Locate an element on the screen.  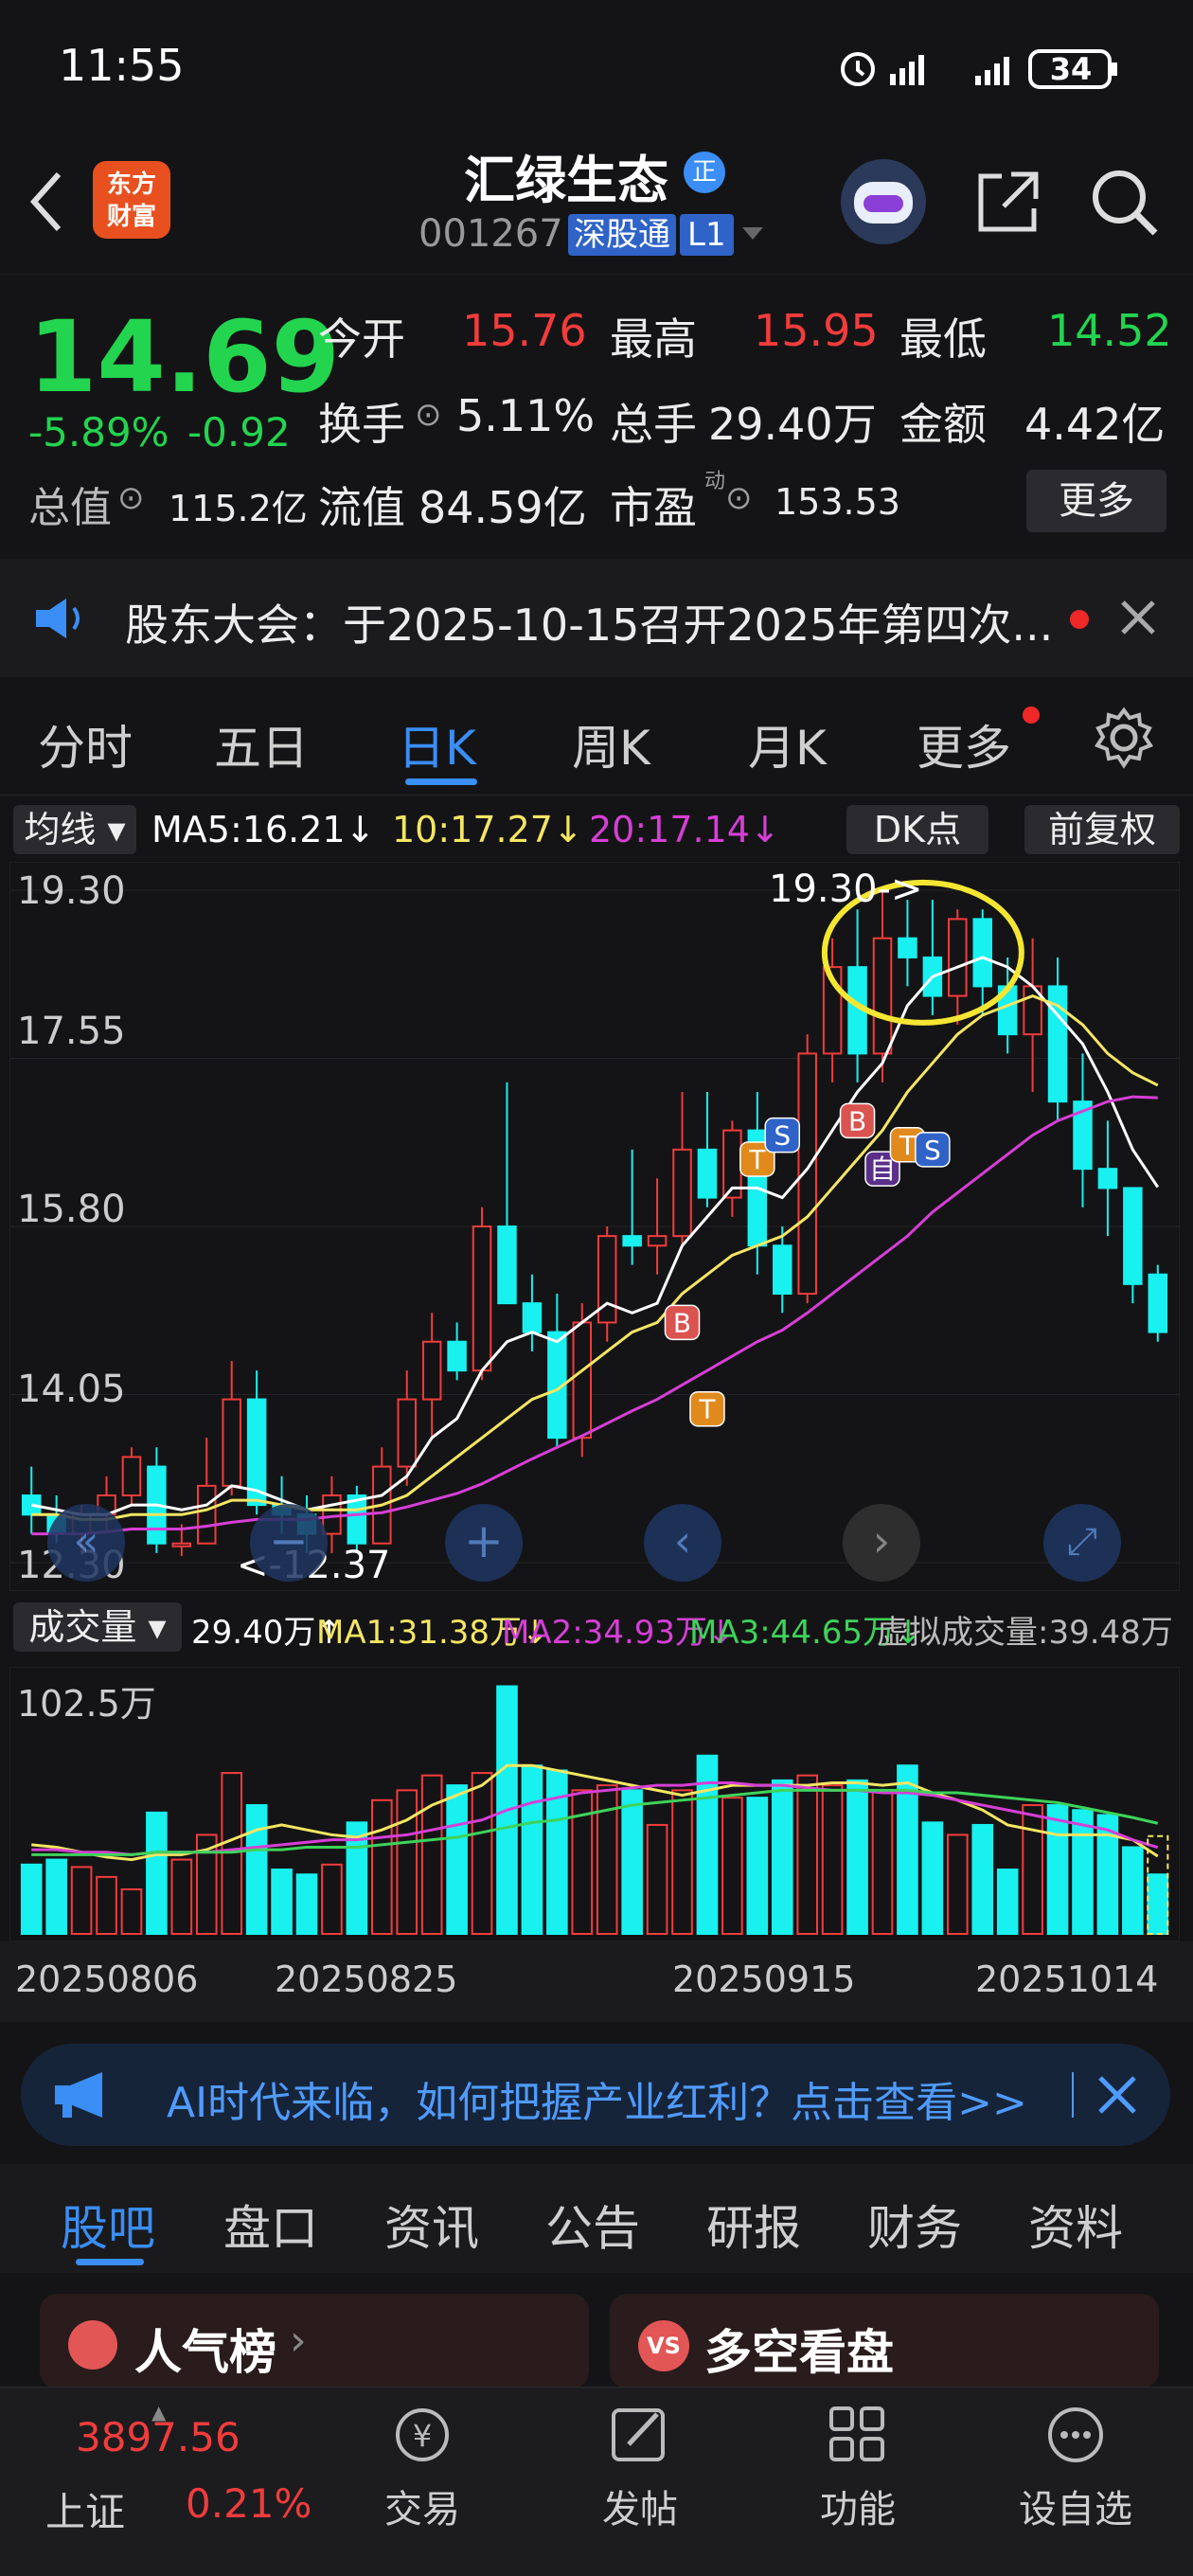
scroll-right-button: › is located at coordinates (881, 1543).